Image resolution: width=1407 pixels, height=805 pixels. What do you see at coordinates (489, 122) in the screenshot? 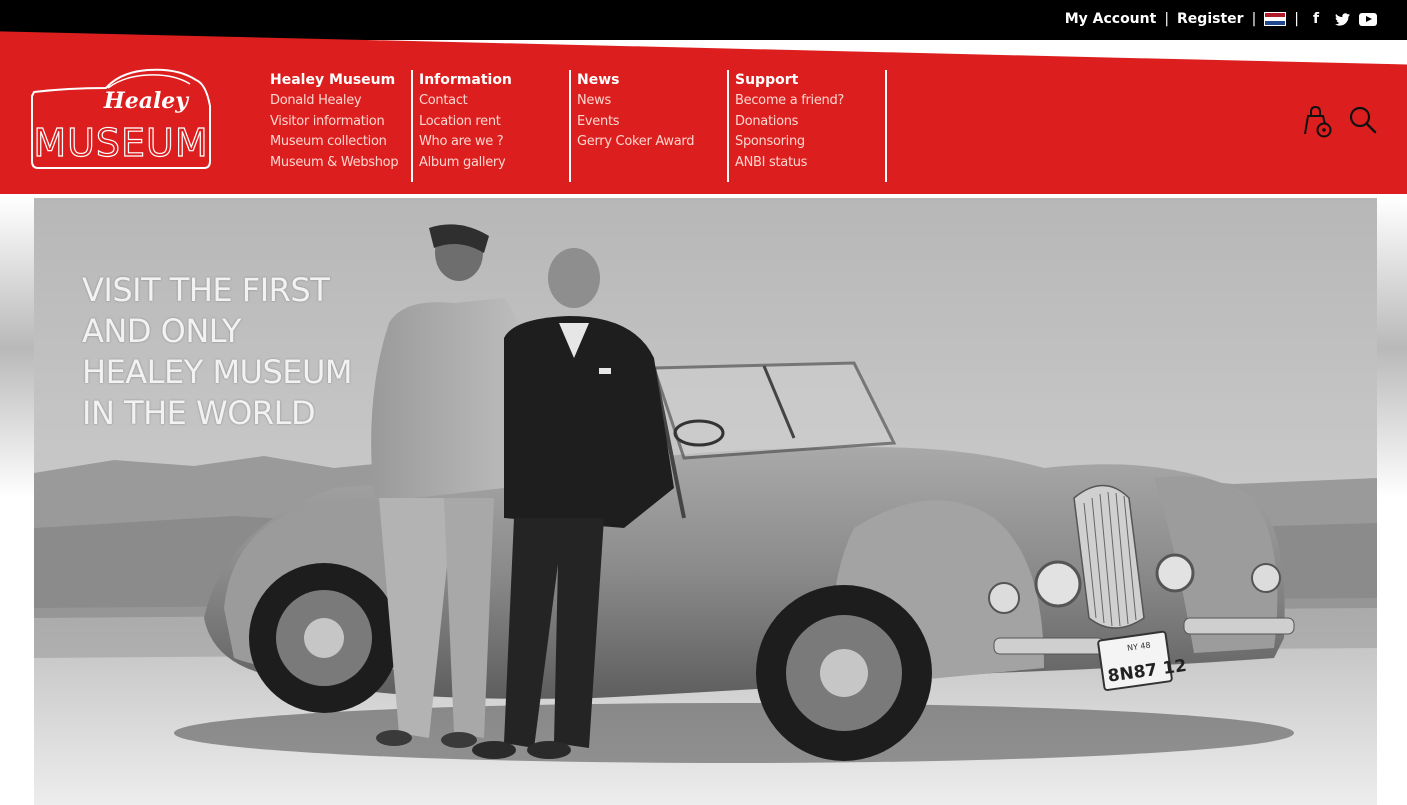
I see `nav-link: Location rent` at bounding box center [489, 122].